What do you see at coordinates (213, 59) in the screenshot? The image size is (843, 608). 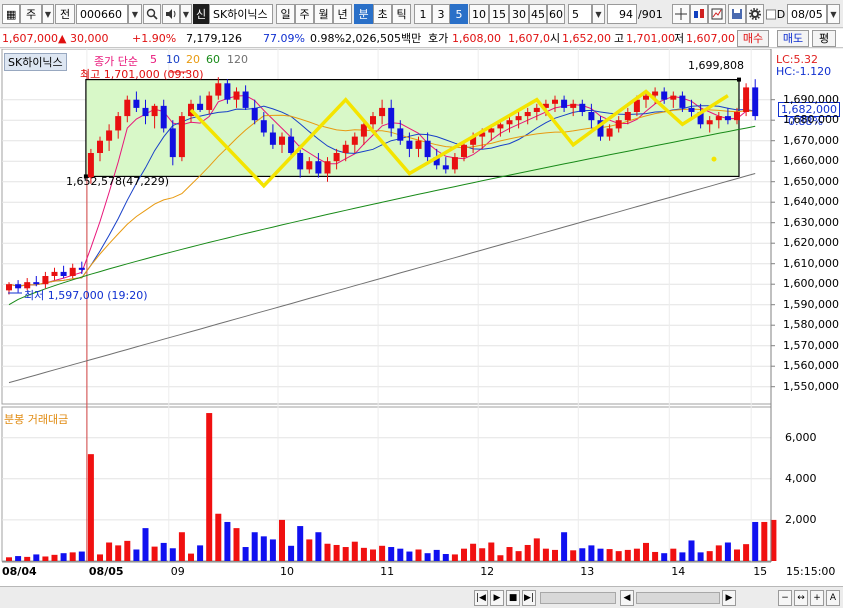 I see `legend-ma-60: 60` at bounding box center [213, 59].